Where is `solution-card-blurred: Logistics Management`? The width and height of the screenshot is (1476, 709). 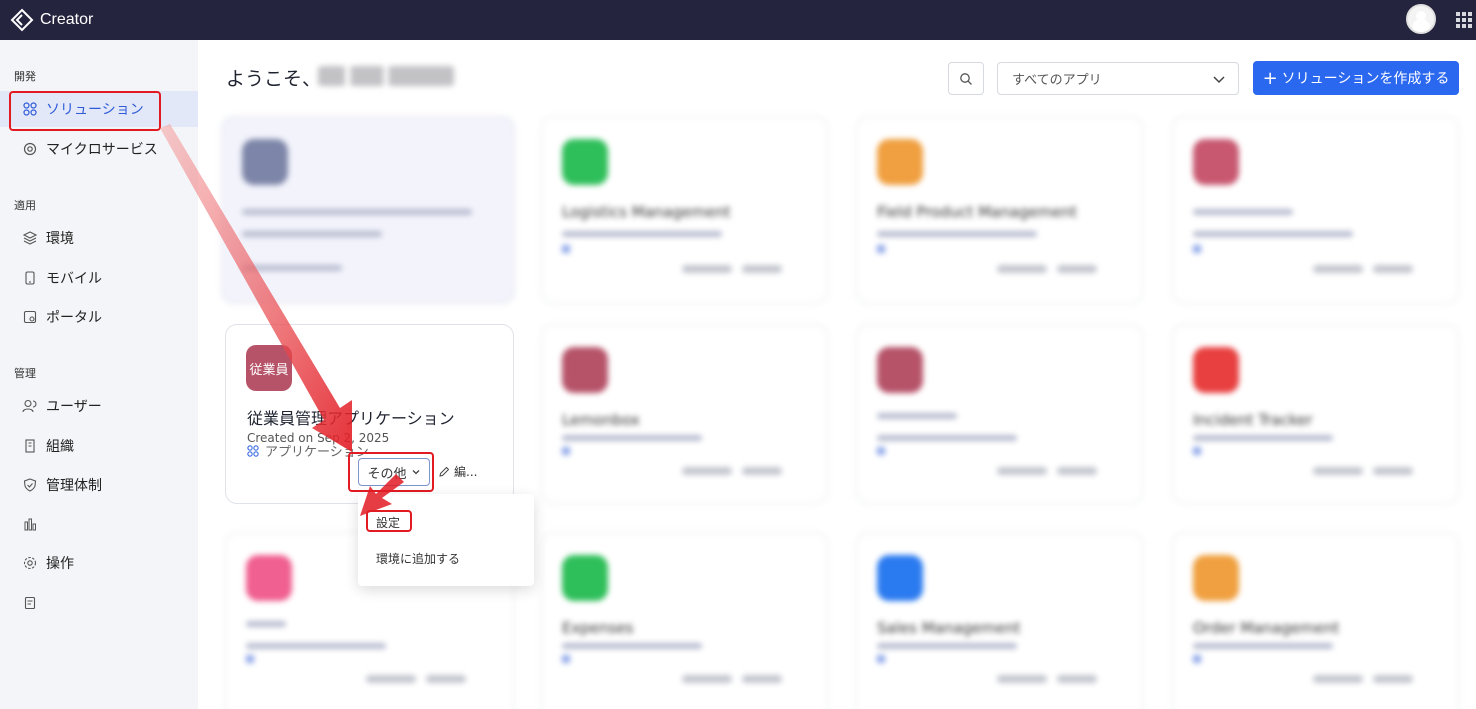
solution-card-blurred: Logistics Management is located at coordinates (684, 210).